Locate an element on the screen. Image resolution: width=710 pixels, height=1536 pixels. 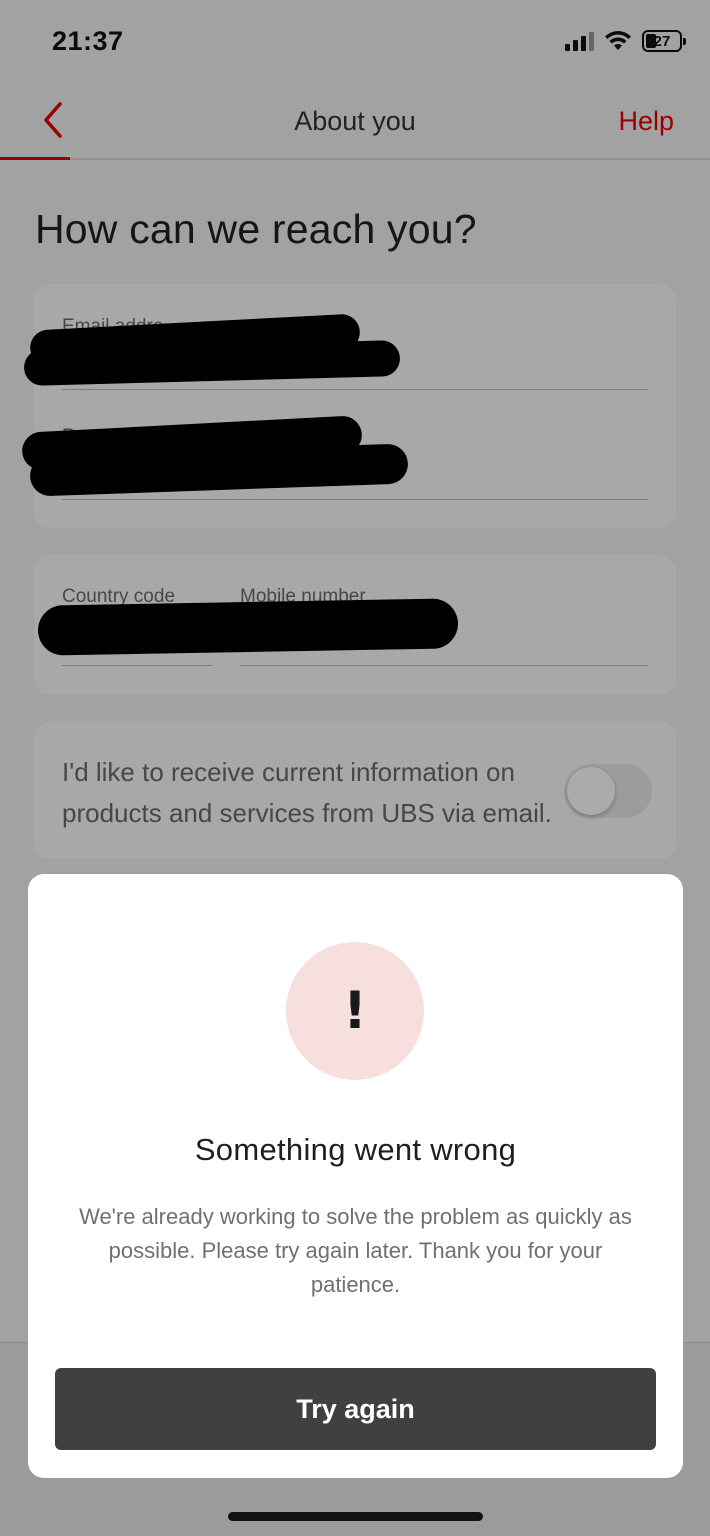
cellular-signal-icon is located at coordinates (579, 41).